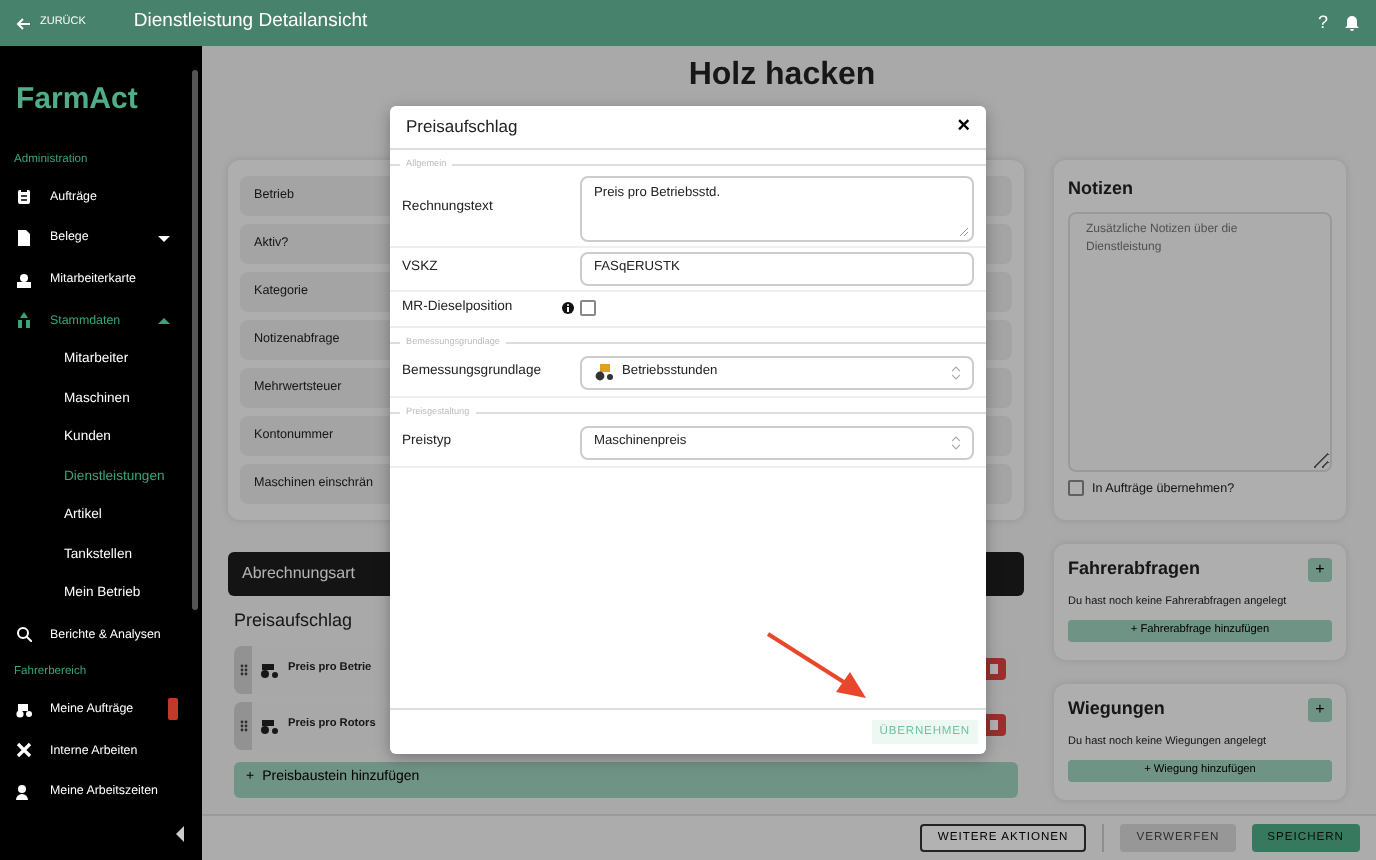 The width and height of the screenshot is (1376, 860). What do you see at coordinates (462, 127) in the screenshot?
I see `modal-title: Preisaufschlag` at bounding box center [462, 127].